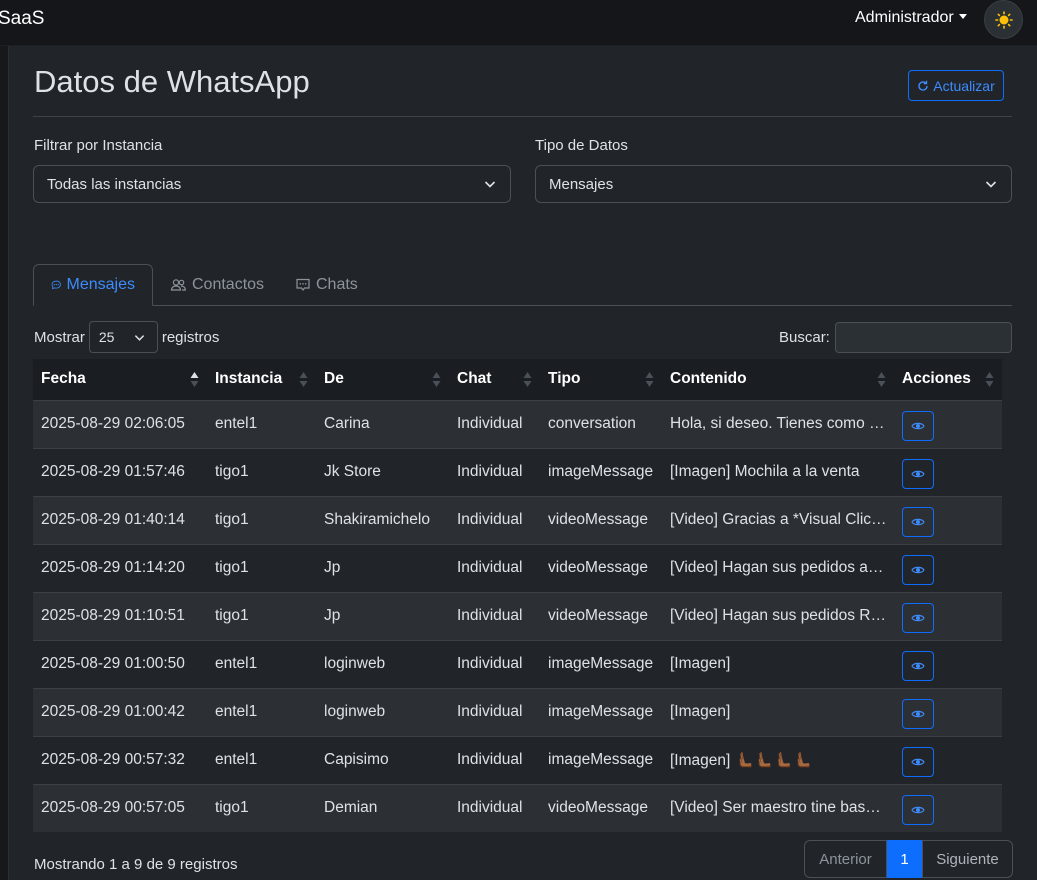 The height and width of the screenshot is (880, 1037). I want to click on pagination: Anterior 1 Siguiente, so click(908, 859).